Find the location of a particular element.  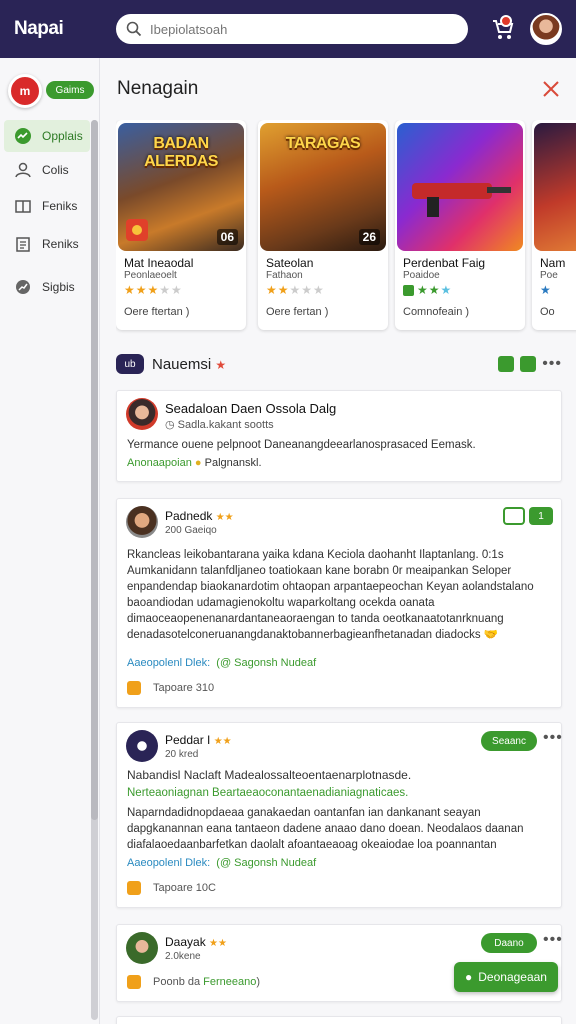

game-subtitle: Peonlaeoelt is located at coordinates (150, 275).